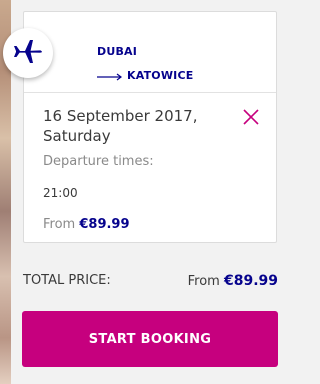  I want to click on airplane-icon, so click(28, 53).